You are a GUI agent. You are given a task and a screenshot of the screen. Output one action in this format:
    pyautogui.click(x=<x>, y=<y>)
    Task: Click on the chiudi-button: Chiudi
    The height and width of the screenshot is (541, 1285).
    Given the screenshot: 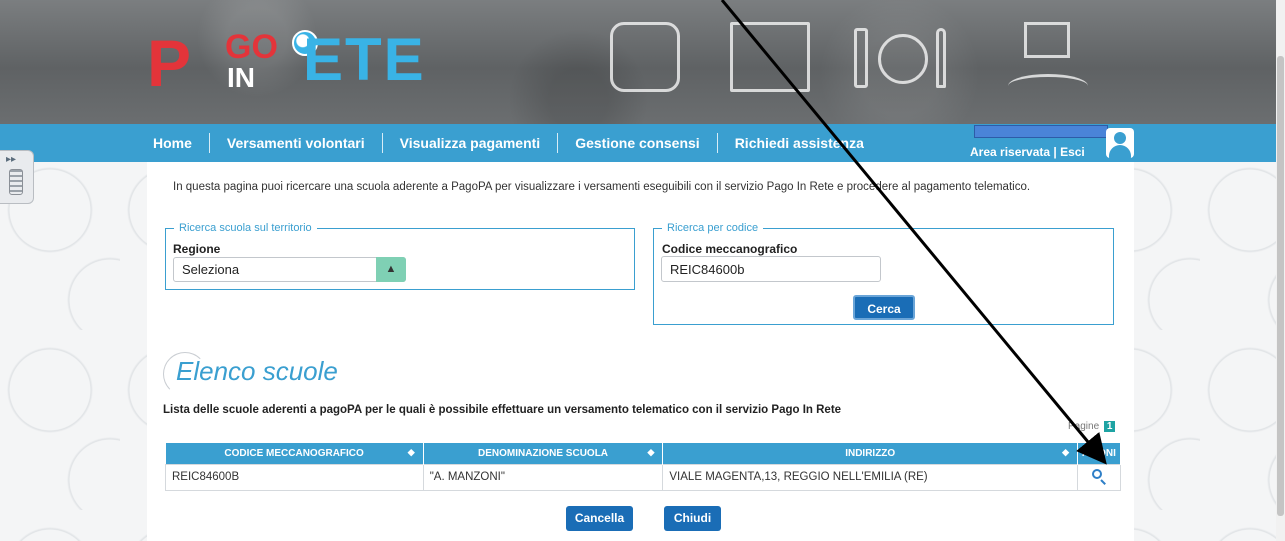 What is the action you would take?
    pyautogui.click(x=692, y=518)
    